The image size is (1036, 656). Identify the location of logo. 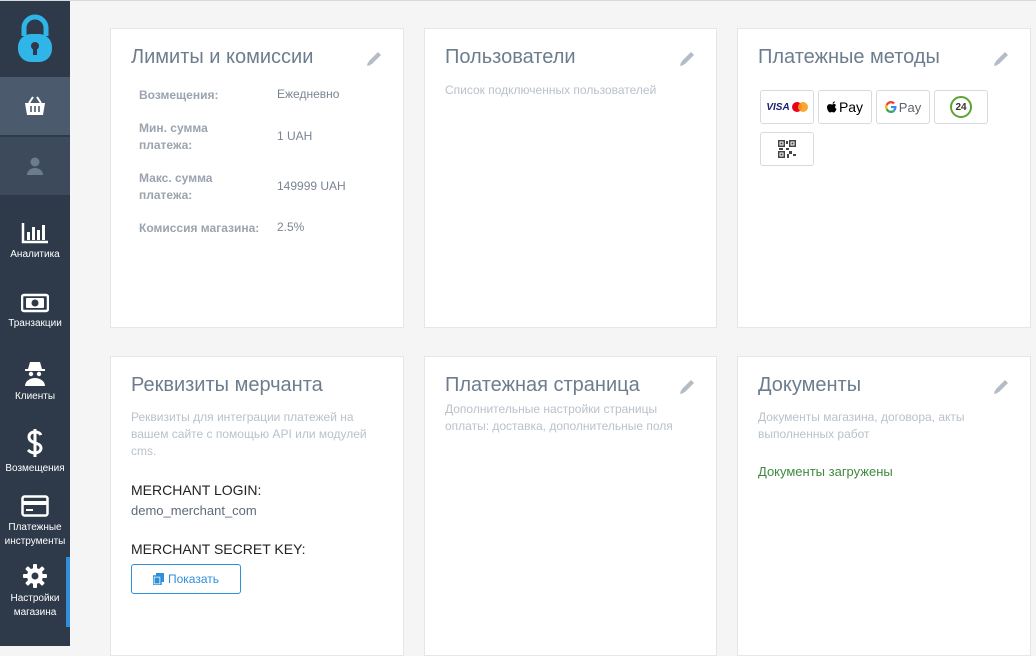
(35, 39).